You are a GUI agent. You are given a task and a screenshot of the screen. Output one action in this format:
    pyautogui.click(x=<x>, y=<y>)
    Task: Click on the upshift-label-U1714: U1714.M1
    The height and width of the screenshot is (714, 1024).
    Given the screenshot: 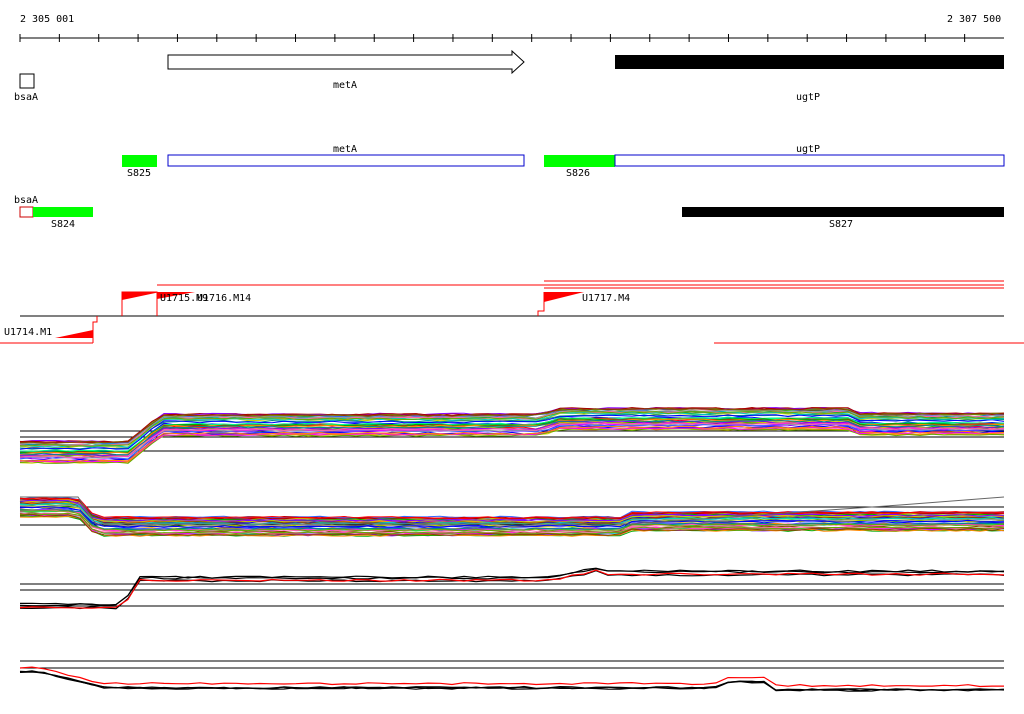 What is the action you would take?
    pyautogui.click(x=28, y=332)
    